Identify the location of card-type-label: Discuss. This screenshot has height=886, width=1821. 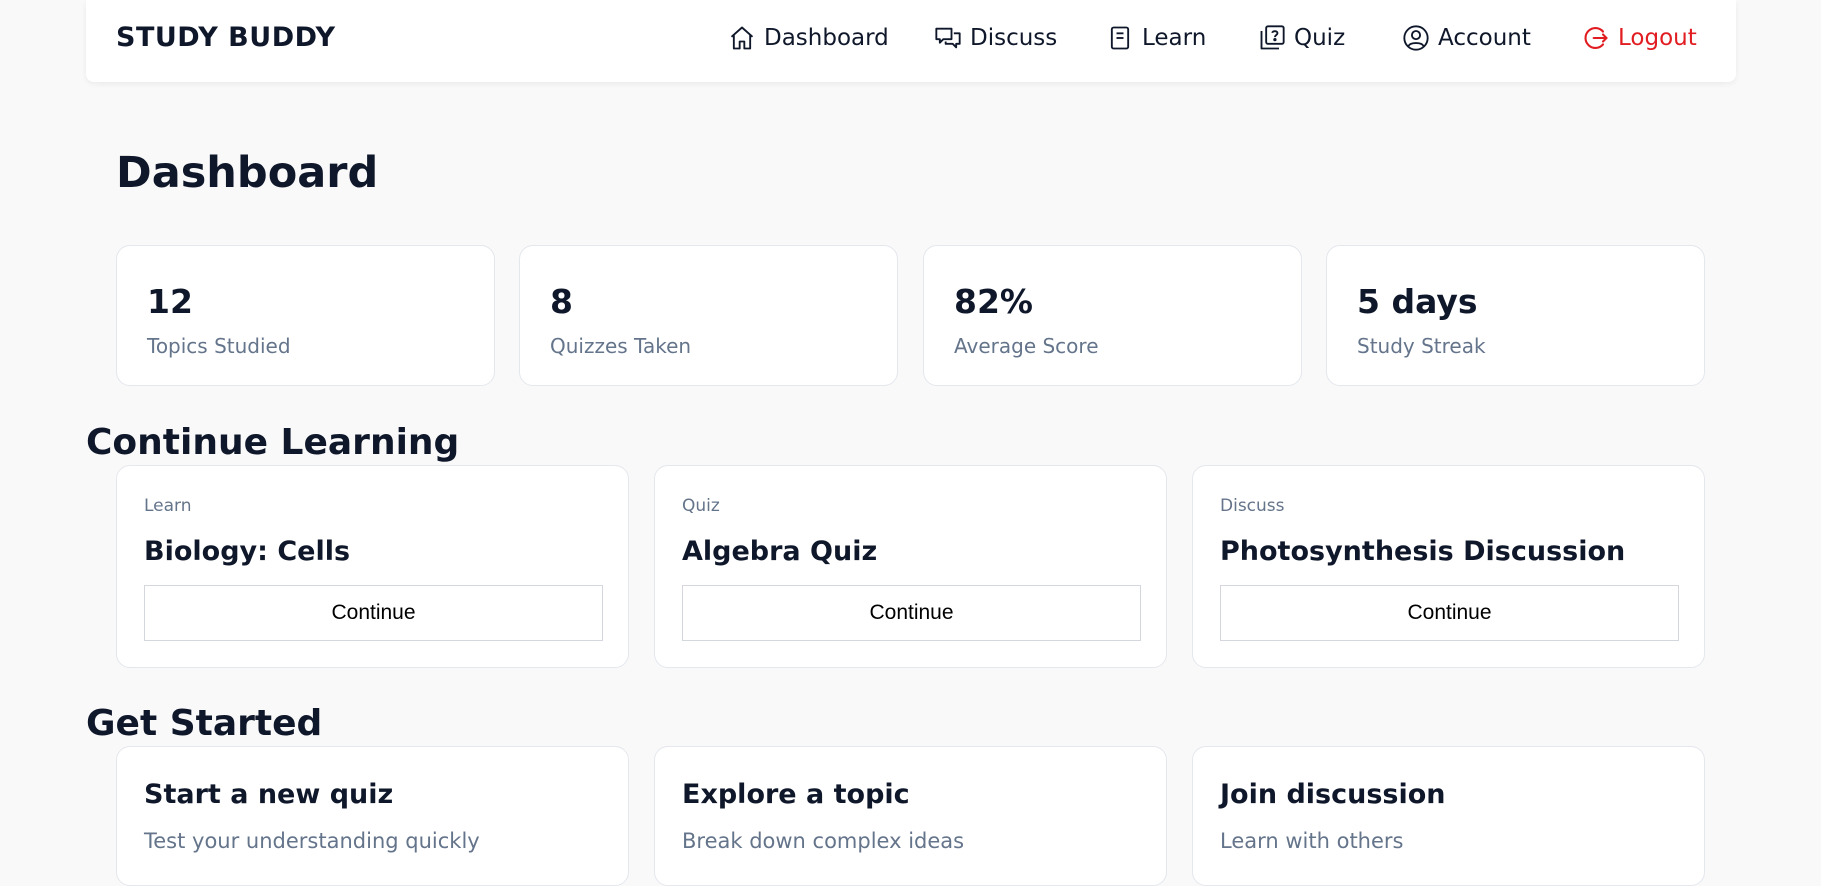
(1252, 506).